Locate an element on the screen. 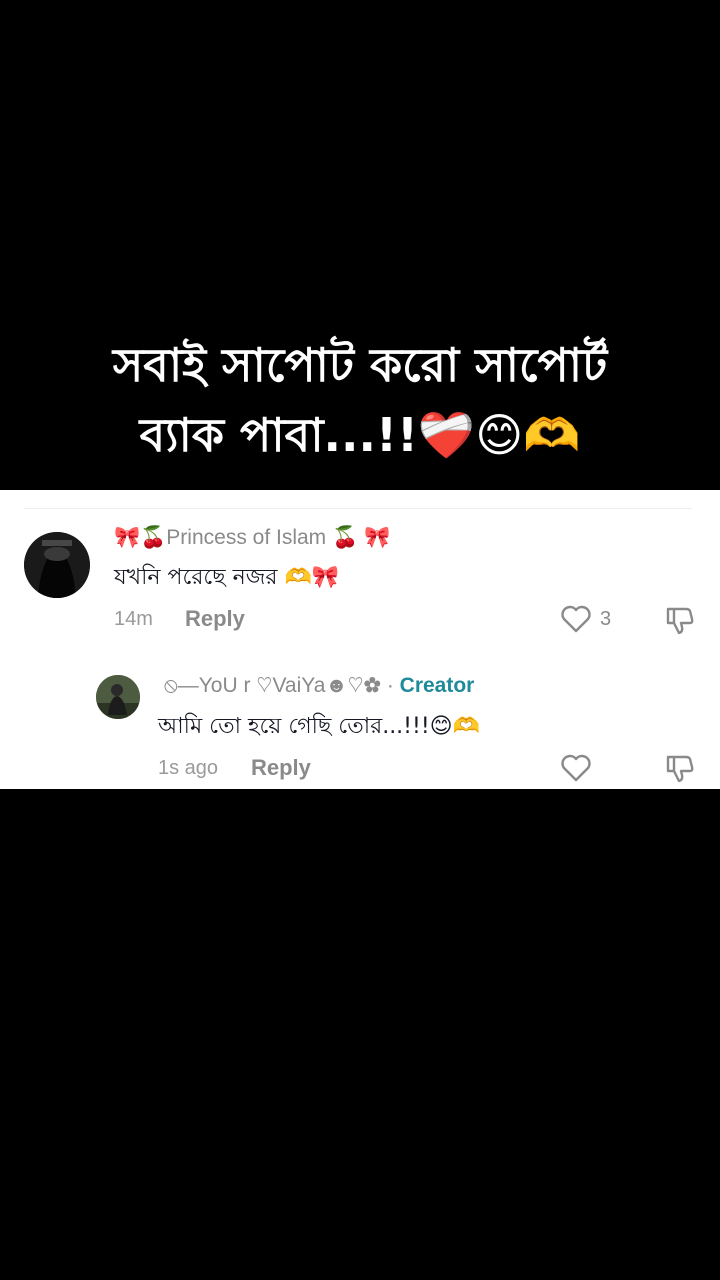 The image size is (720, 1280). comment-text: যখনি পরেছে নজর 🫶🎀 is located at coordinates (227, 577).